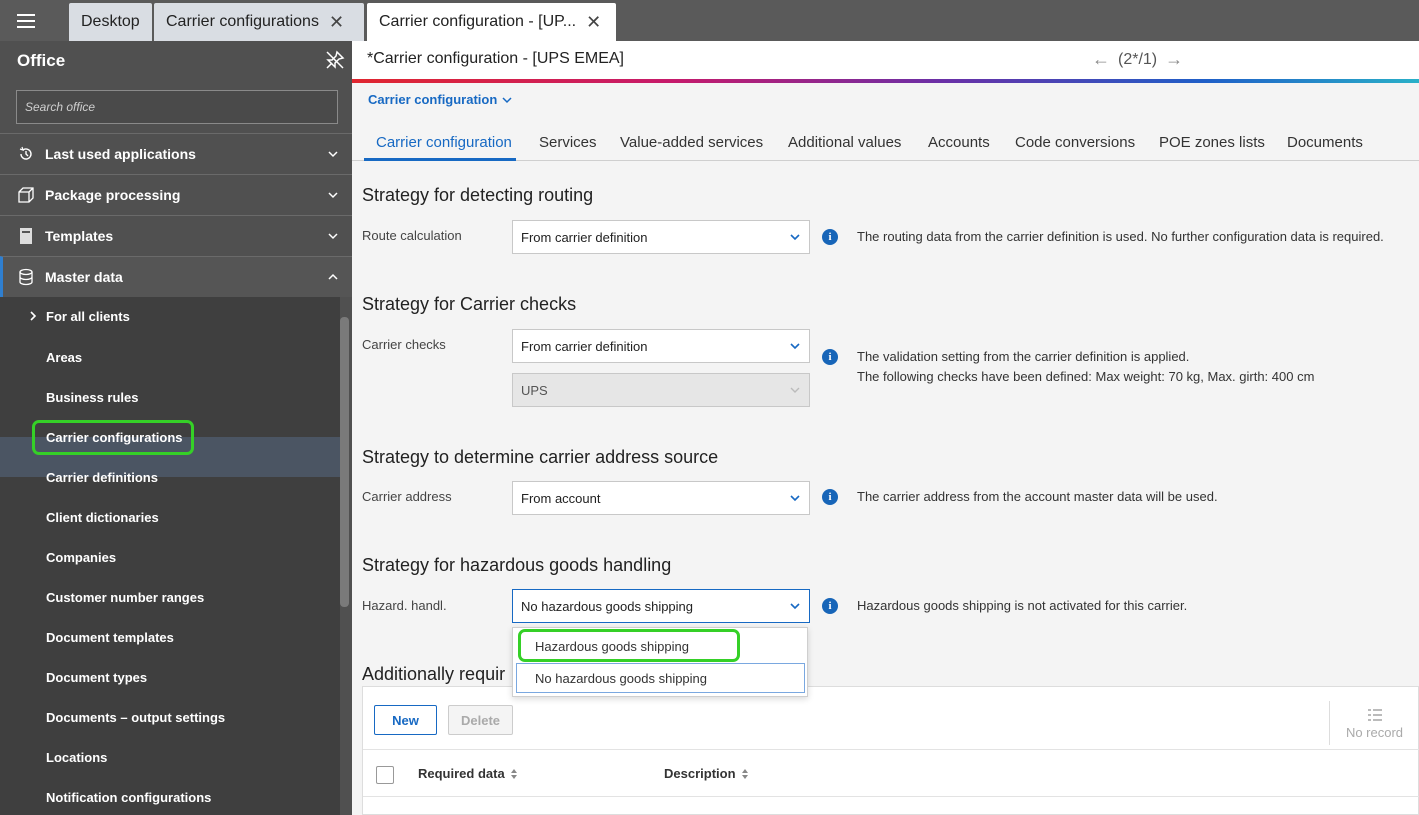 Image resolution: width=1419 pixels, height=815 pixels. What do you see at coordinates (844, 142) in the screenshot?
I see `tab-additional-values: Additional values` at bounding box center [844, 142].